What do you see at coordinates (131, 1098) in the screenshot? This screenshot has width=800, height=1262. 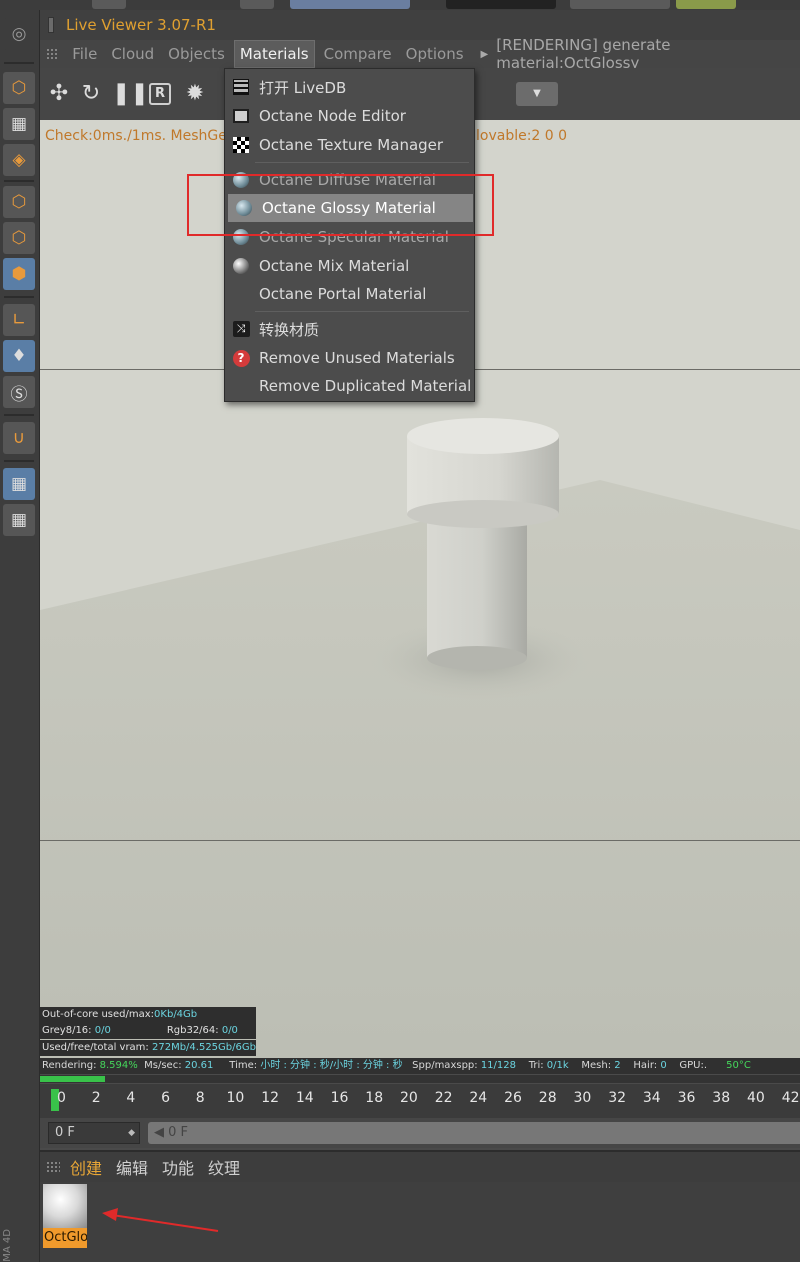 I see `timeline-tick: 4` at bounding box center [131, 1098].